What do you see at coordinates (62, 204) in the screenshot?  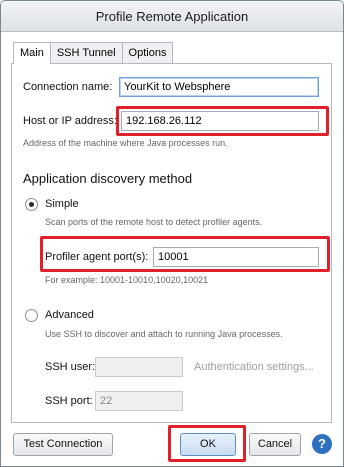 I see `simple-label: Simple` at bounding box center [62, 204].